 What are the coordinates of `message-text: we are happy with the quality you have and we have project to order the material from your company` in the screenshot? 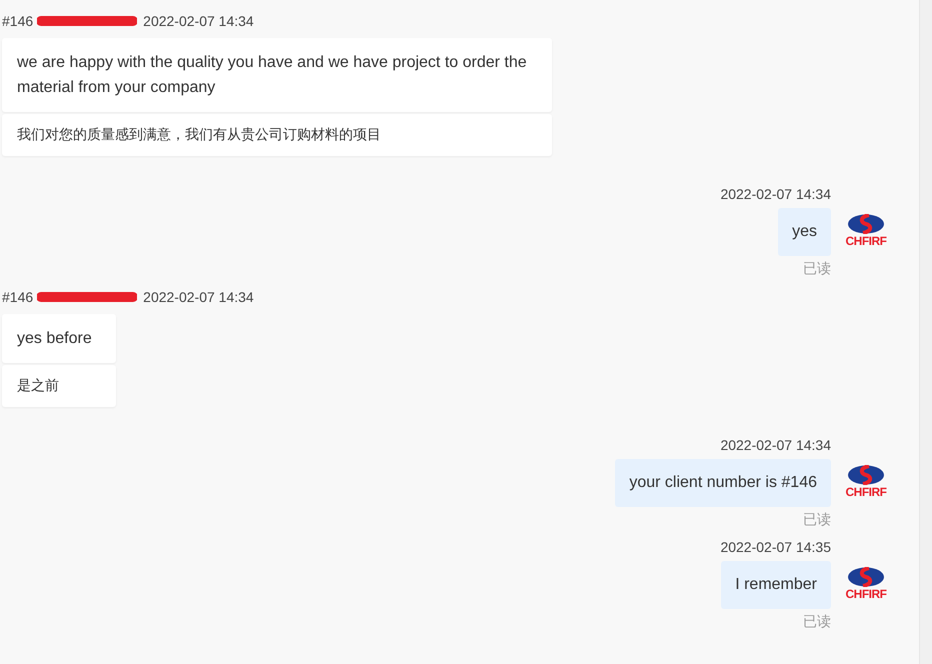 It's located at (277, 75).